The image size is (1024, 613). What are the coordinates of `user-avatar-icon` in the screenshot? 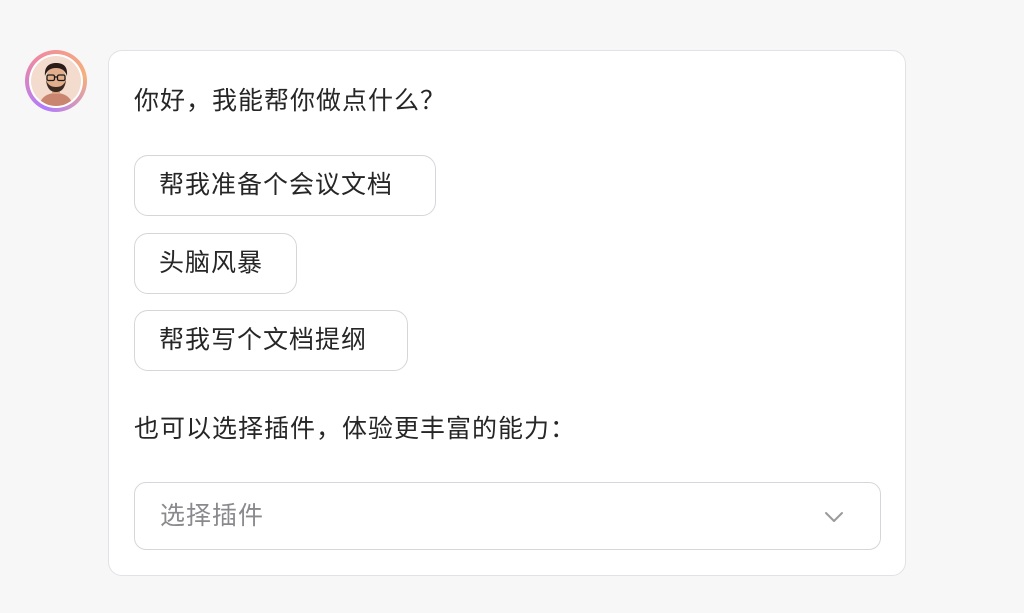 It's located at (56, 81).